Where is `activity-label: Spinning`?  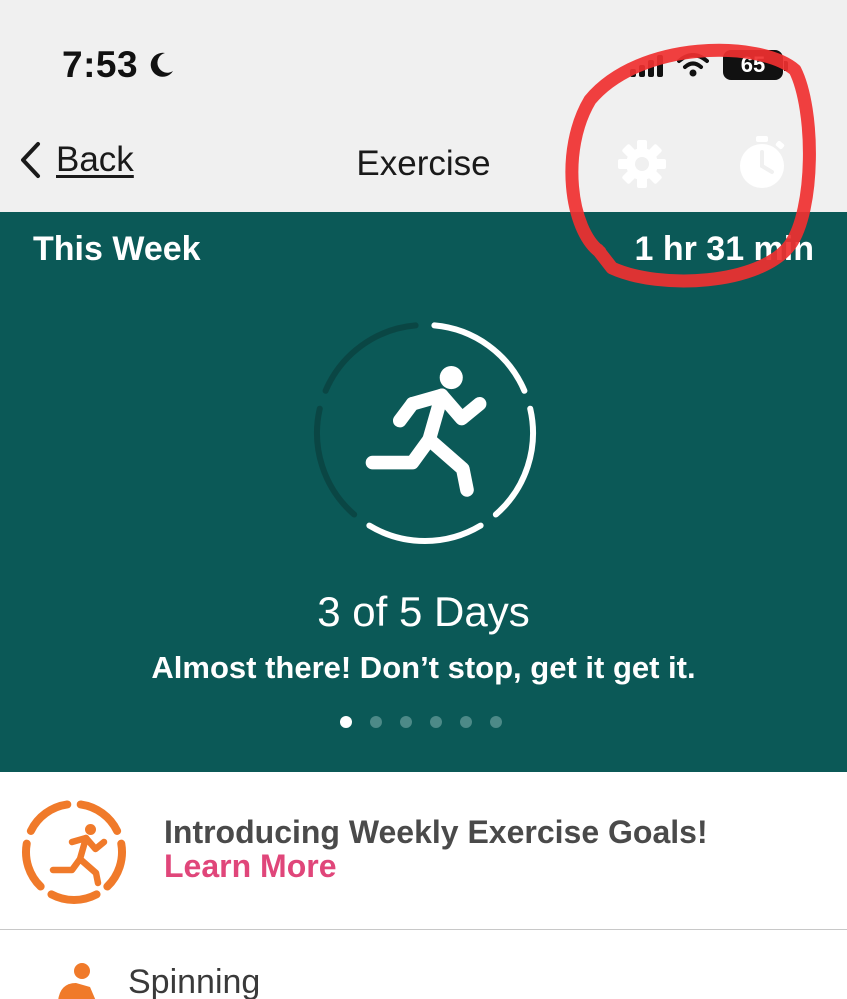
activity-label: Spinning is located at coordinates (194, 981).